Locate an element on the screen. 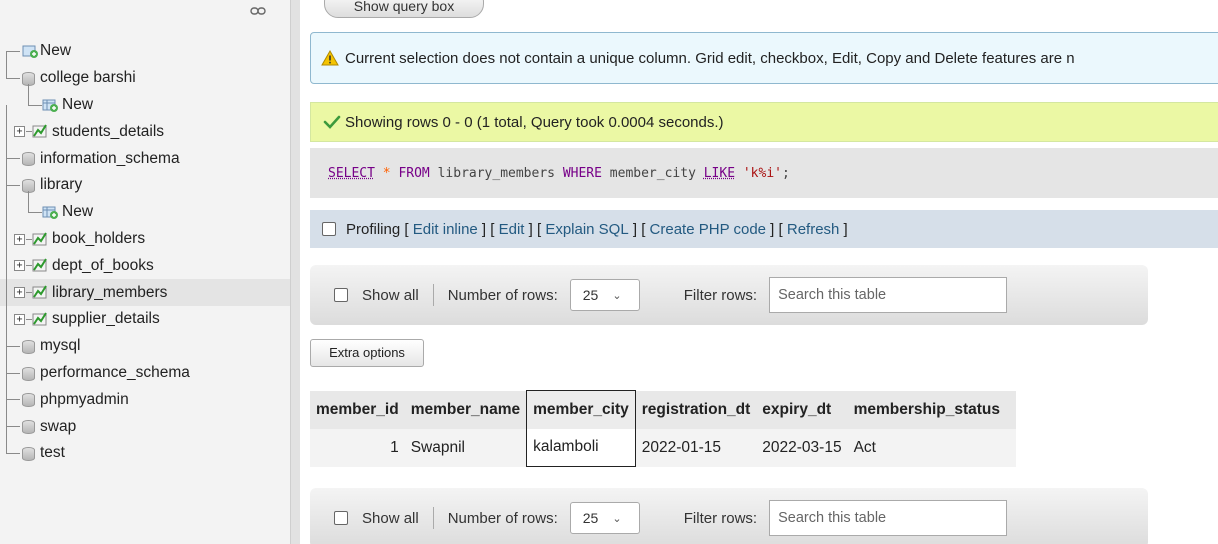 This screenshot has height=544, width=1218. extra-options-button: Extra options is located at coordinates (367, 353).